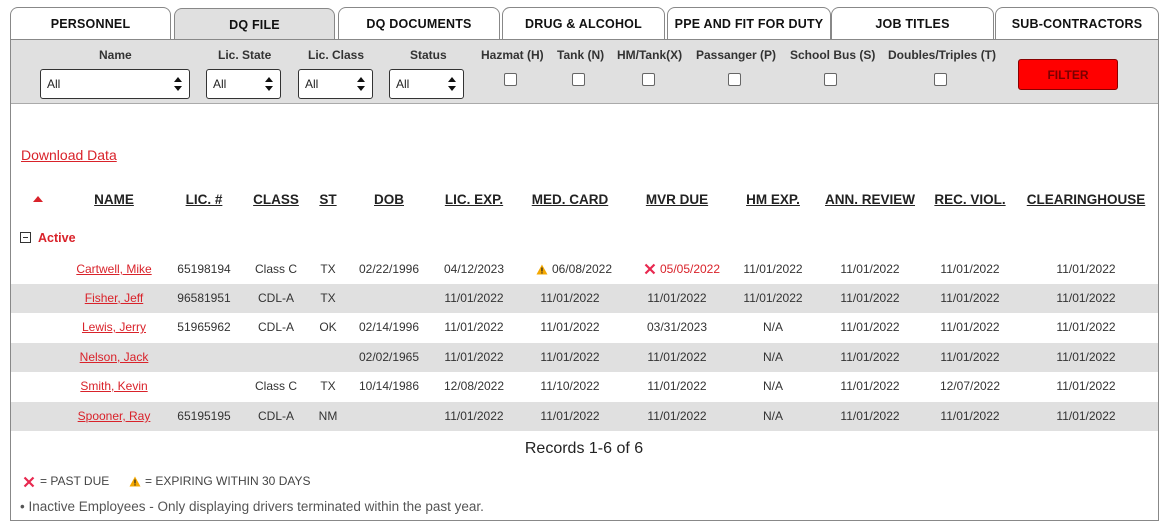  I want to click on med-card: 11/10/2022, so click(570, 386).